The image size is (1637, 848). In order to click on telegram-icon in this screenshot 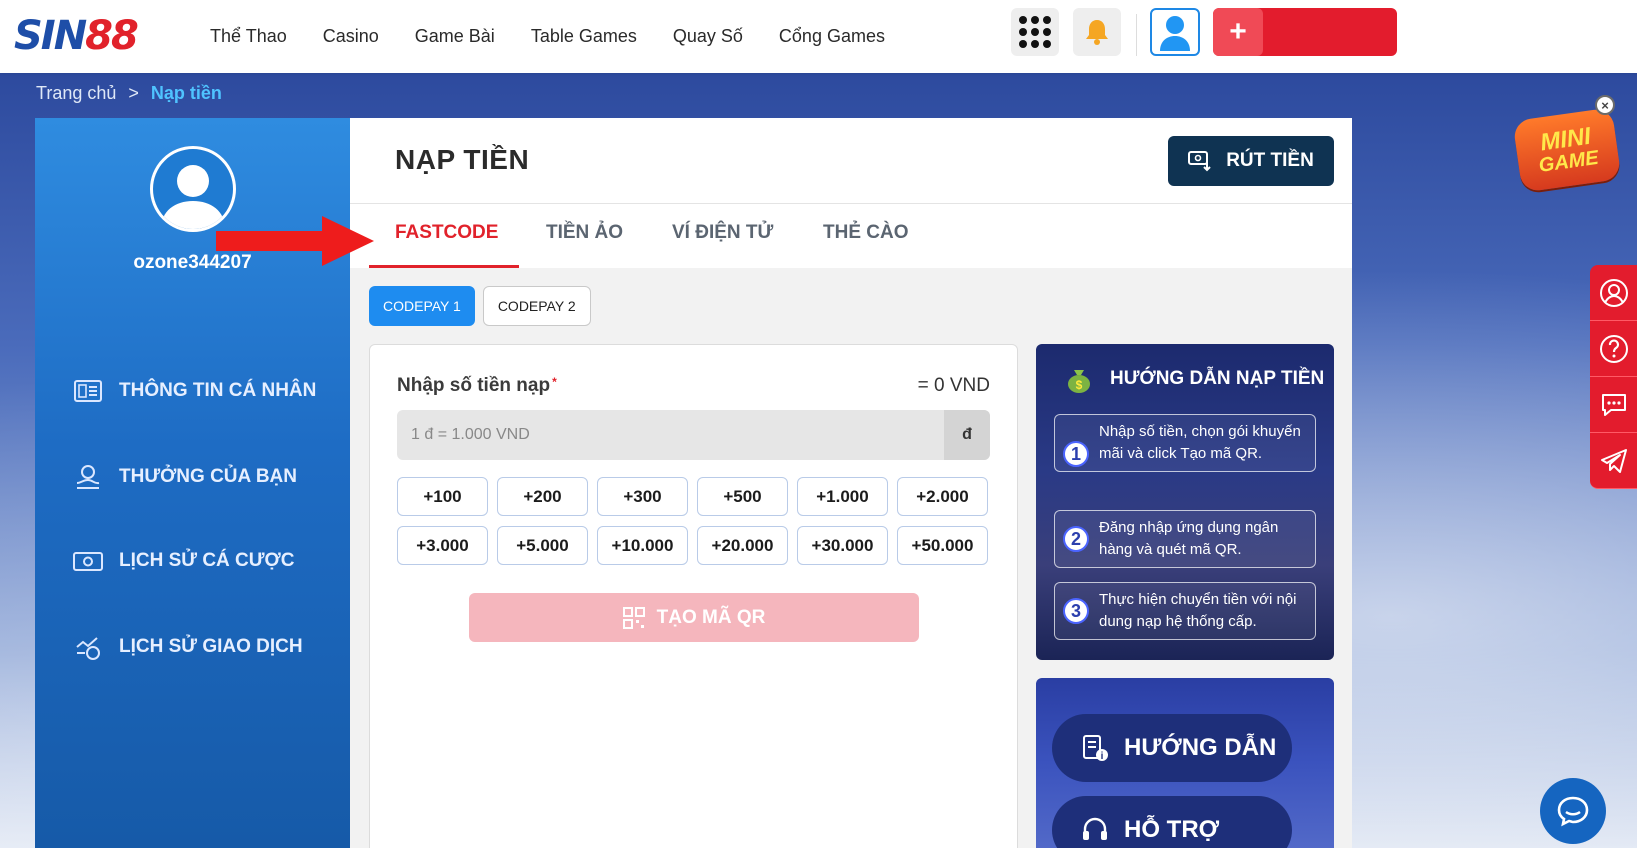, I will do `click(1613, 460)`.